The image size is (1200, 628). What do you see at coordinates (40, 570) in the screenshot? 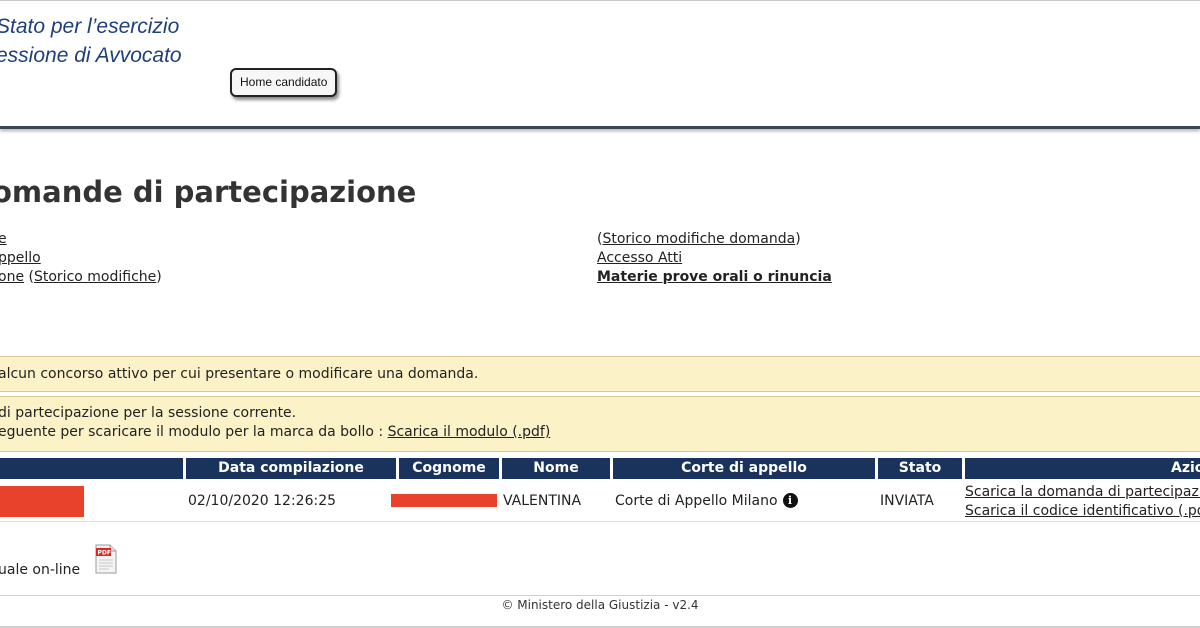
I see `manual-online-text: uale on-line` at bounding box center [40, 570].